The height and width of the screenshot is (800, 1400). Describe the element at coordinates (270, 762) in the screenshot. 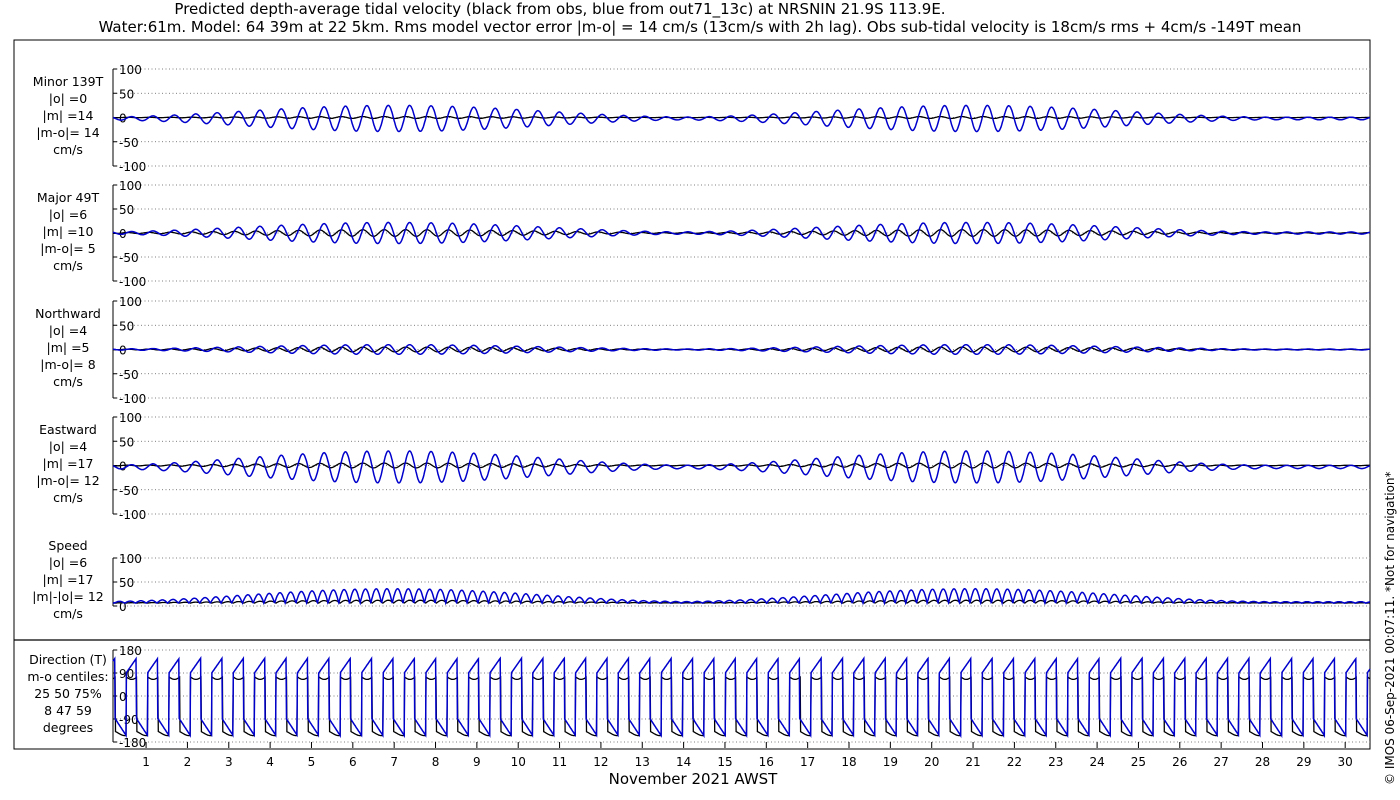

I see `x-tick-label: 4` at that location.